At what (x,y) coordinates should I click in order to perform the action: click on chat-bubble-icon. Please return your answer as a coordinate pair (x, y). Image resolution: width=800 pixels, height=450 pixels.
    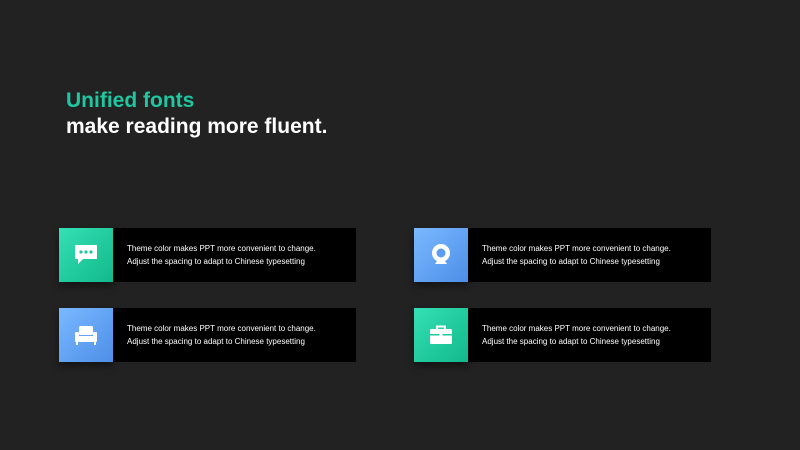
    Looking at the image, I should click on (86, 254).